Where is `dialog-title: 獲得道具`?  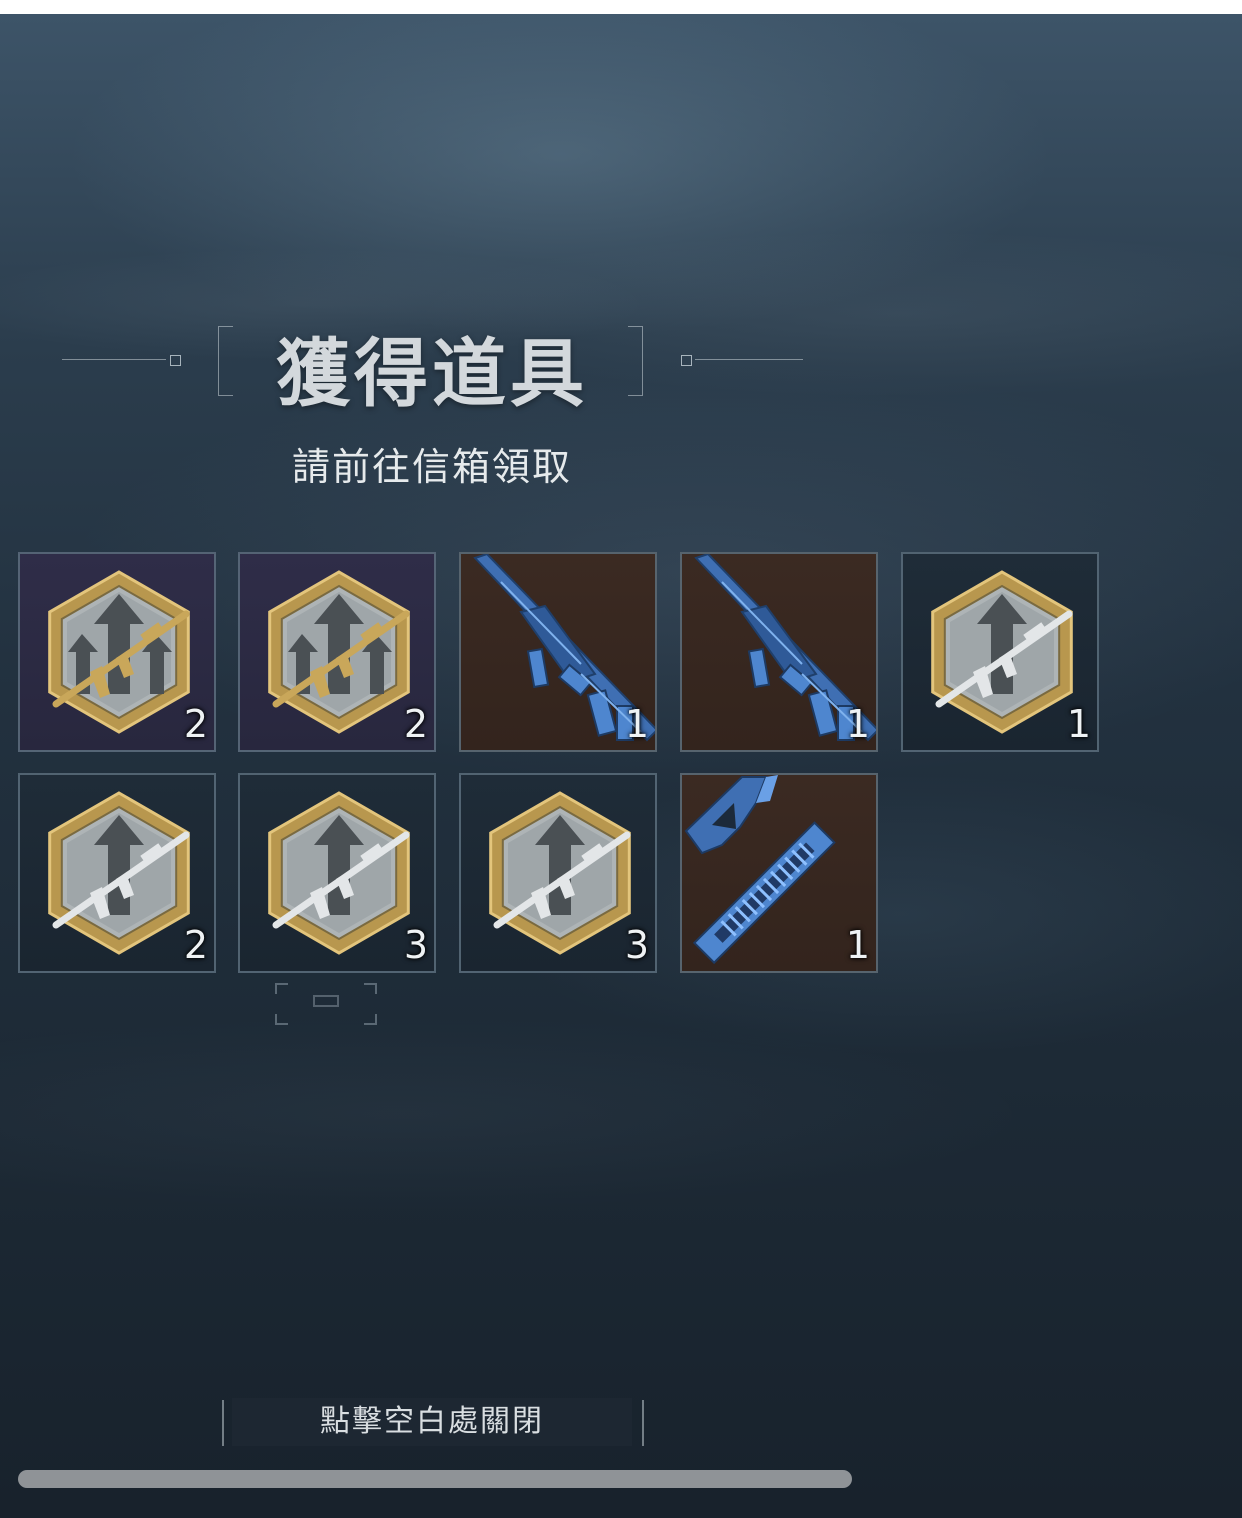
dialog-title: 獲得道具 is located at coordinates (432, 374).